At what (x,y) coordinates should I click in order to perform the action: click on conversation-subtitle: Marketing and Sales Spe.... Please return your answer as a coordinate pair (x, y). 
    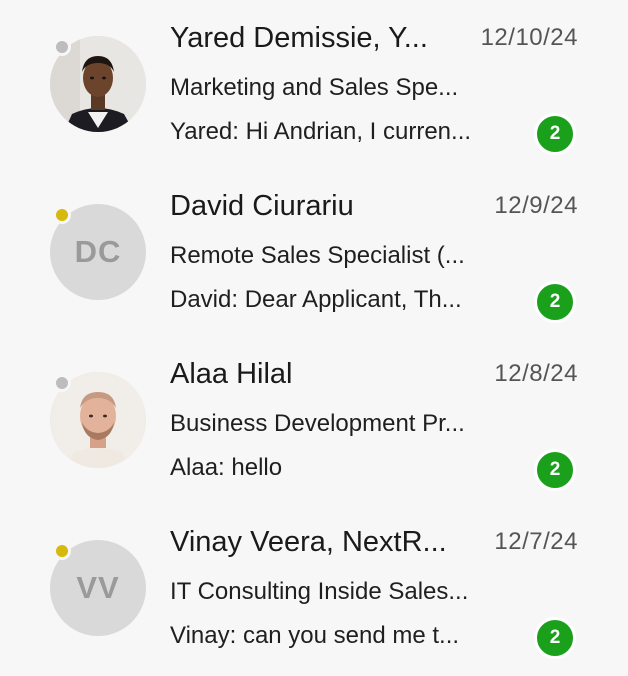
    Looking at the image, I should click on (314, 87).